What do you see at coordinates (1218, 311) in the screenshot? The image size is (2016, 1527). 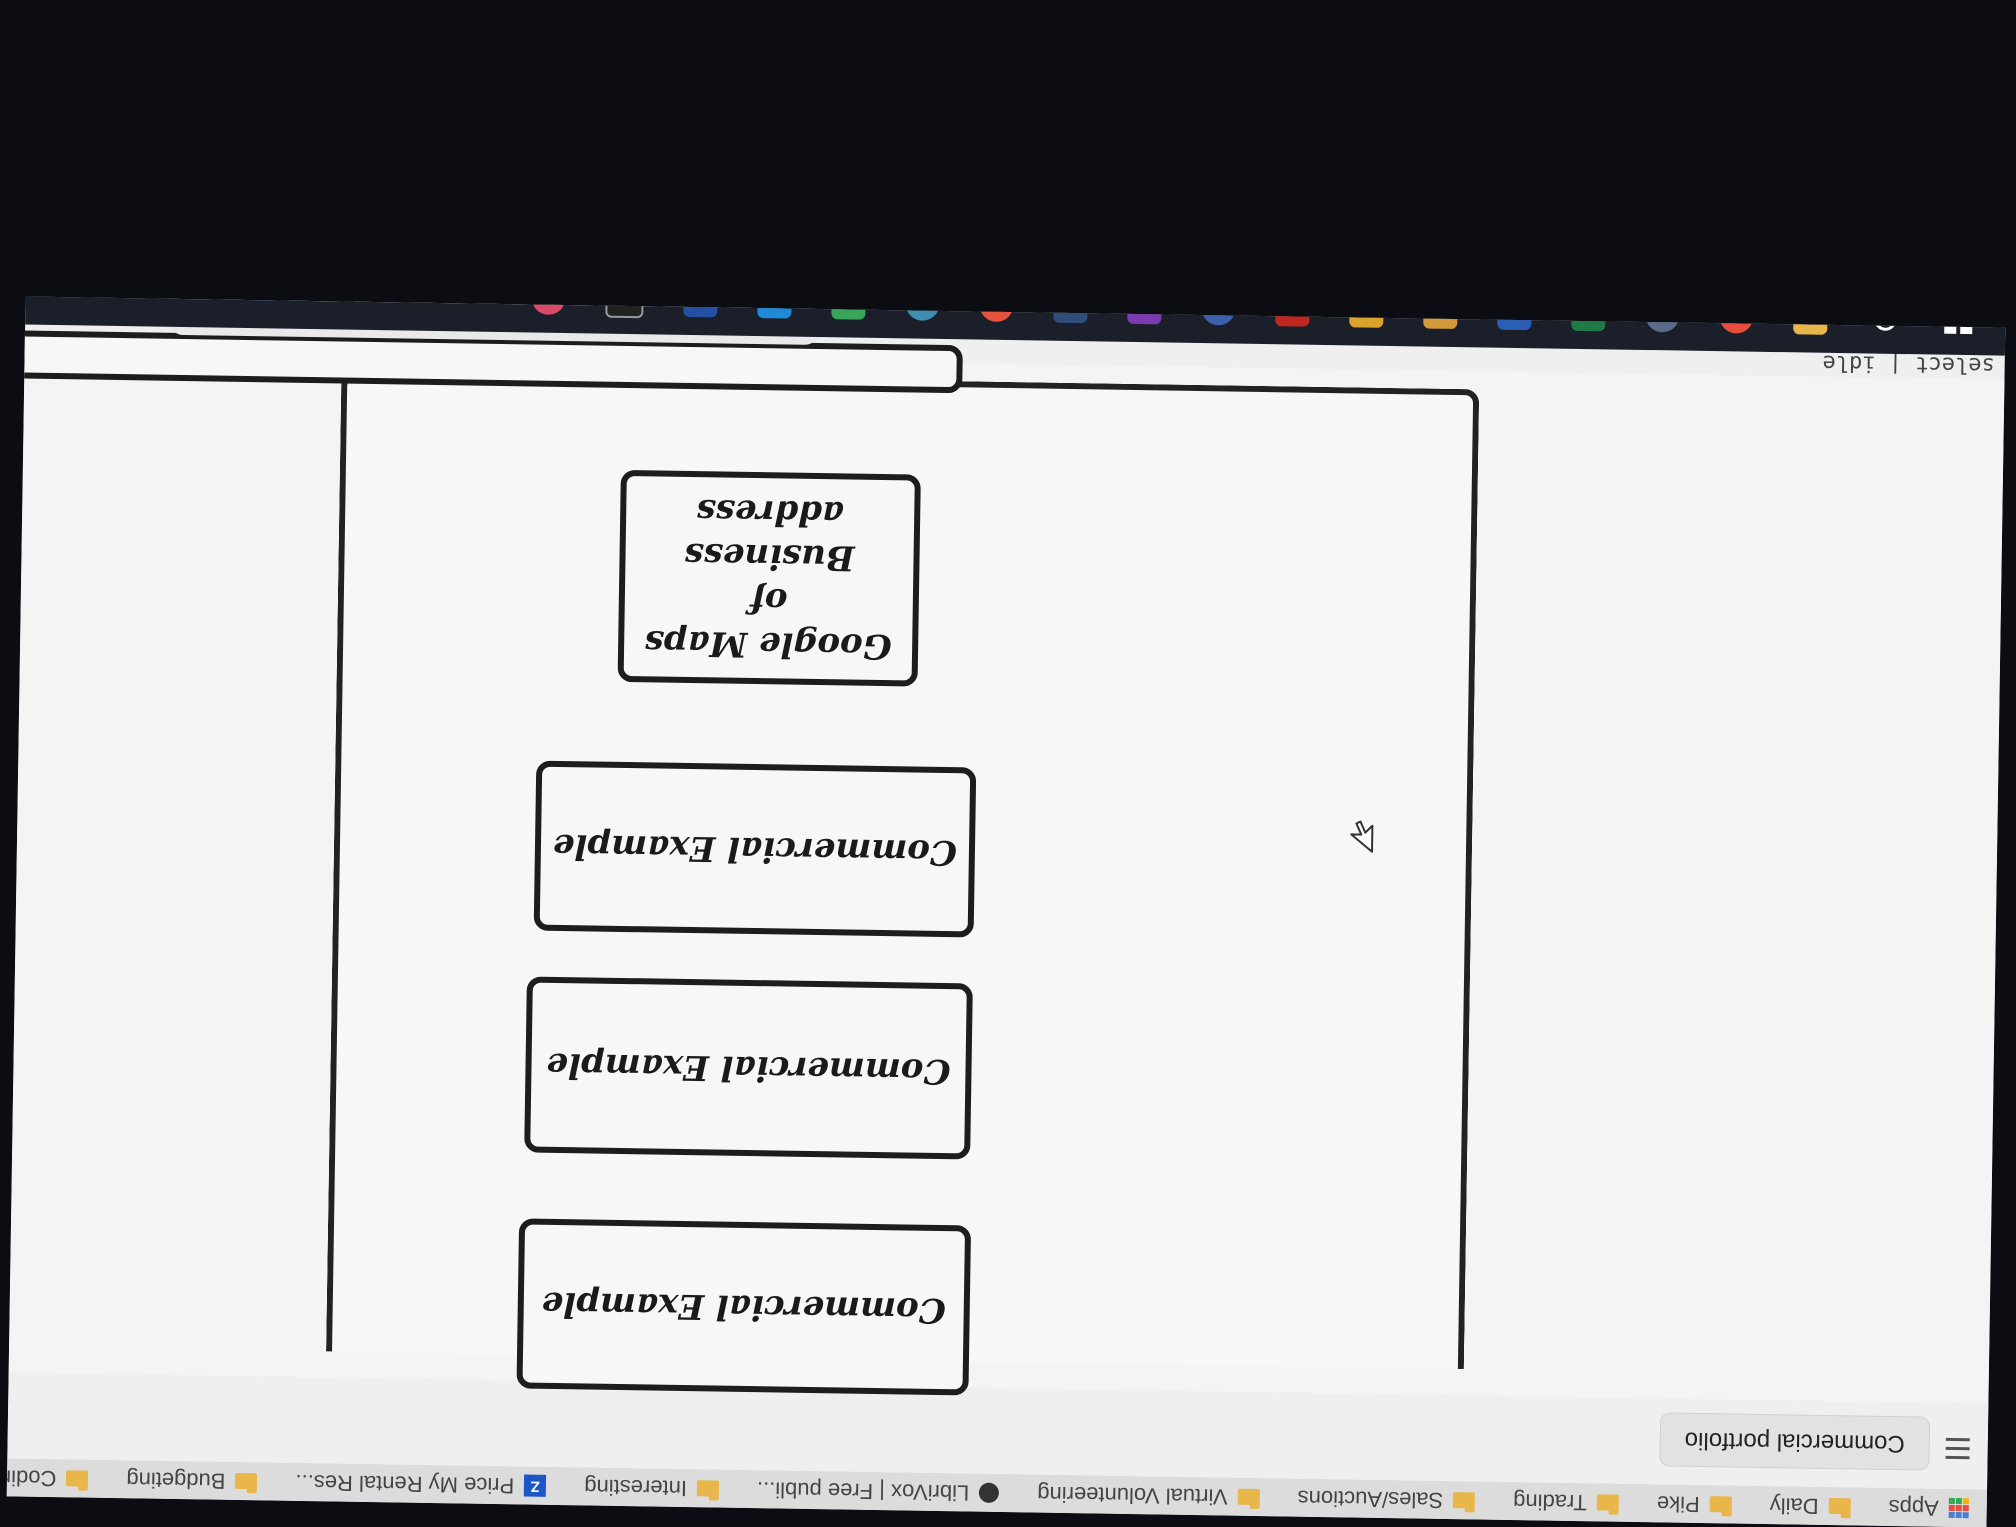 I see `bird-app-icon` at bounding box center [1218, 311].